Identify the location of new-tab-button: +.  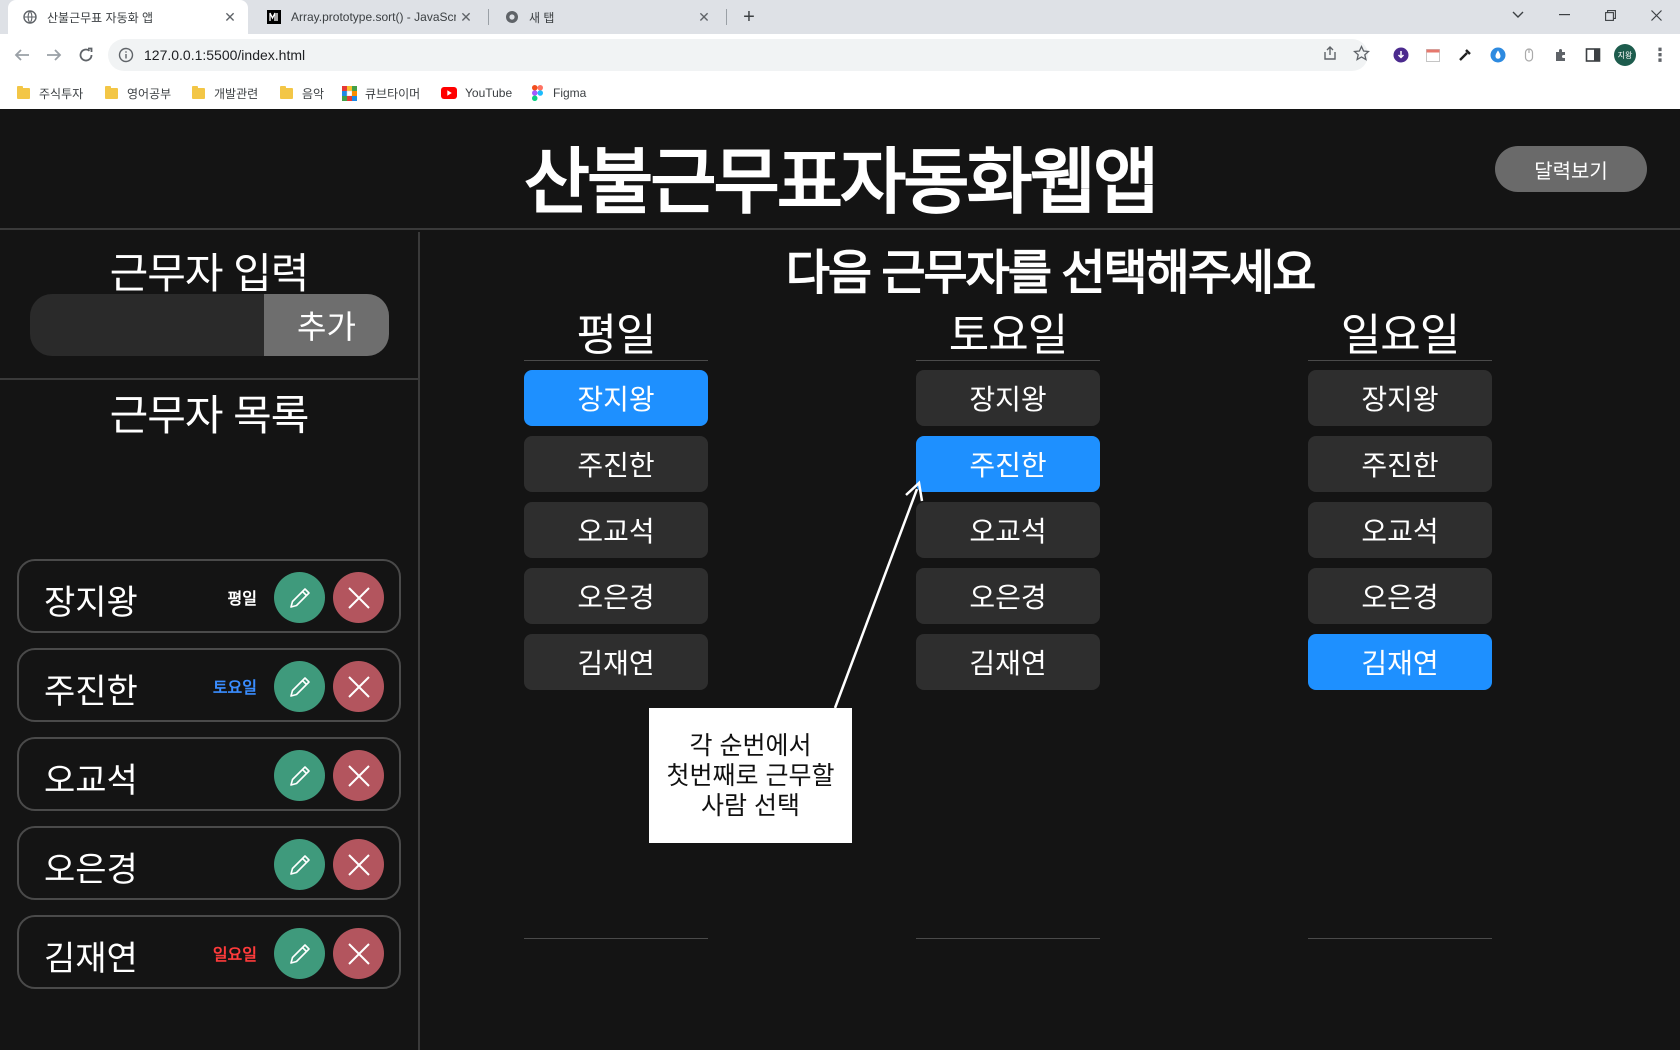
(749, 17).